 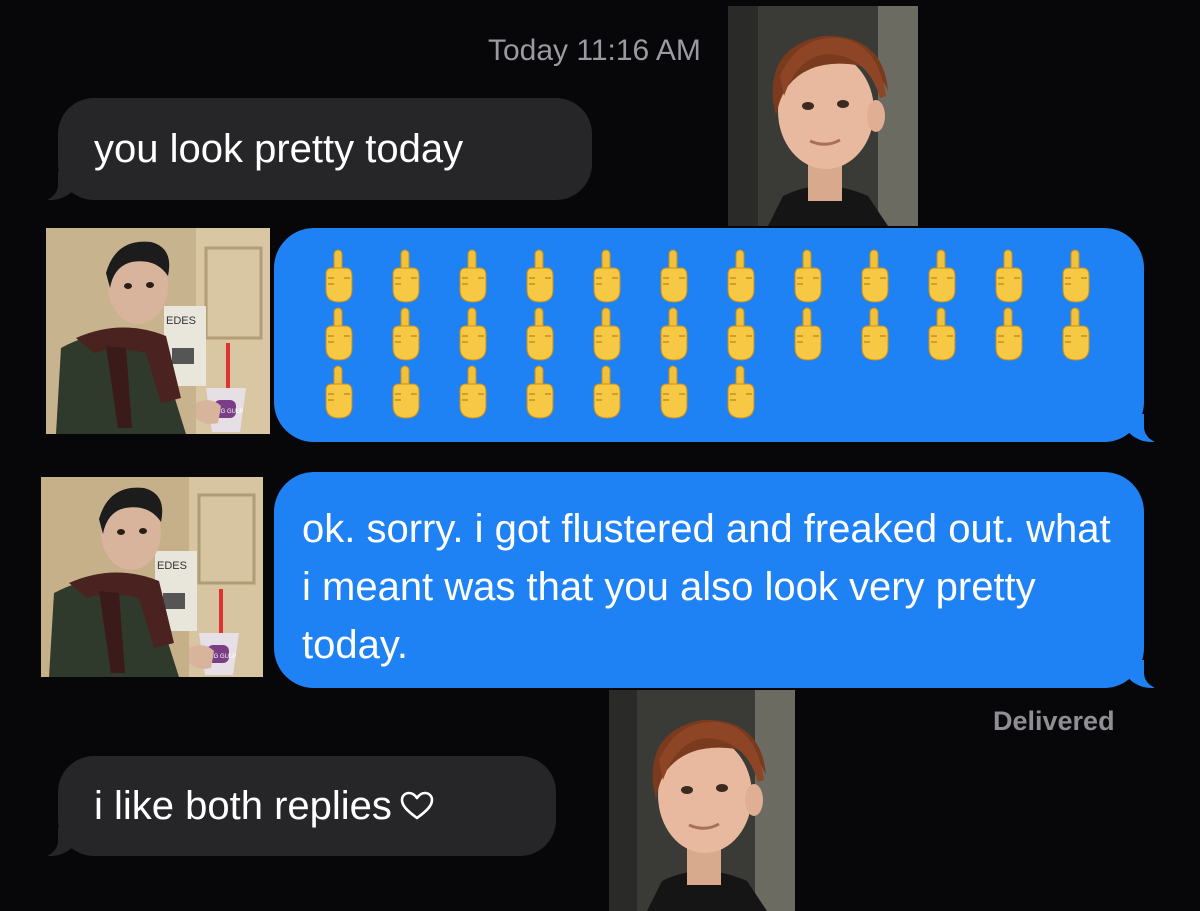 What do you see at coordinates (1054, 721) in the screenshot?
I see `delivered-status: Delivered` at bounding box center [1054, 721].